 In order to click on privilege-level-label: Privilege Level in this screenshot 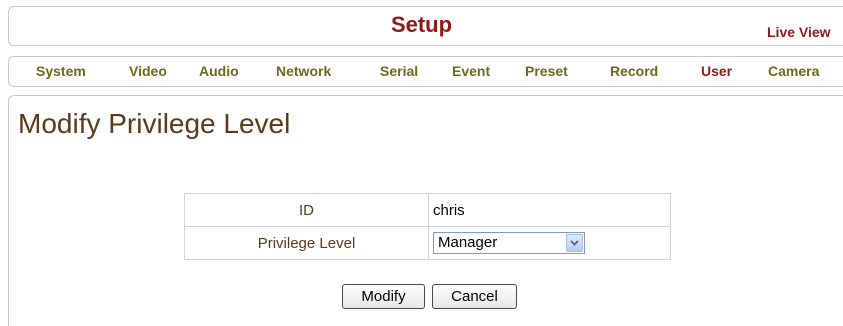, I will do `click(306, 243)`.